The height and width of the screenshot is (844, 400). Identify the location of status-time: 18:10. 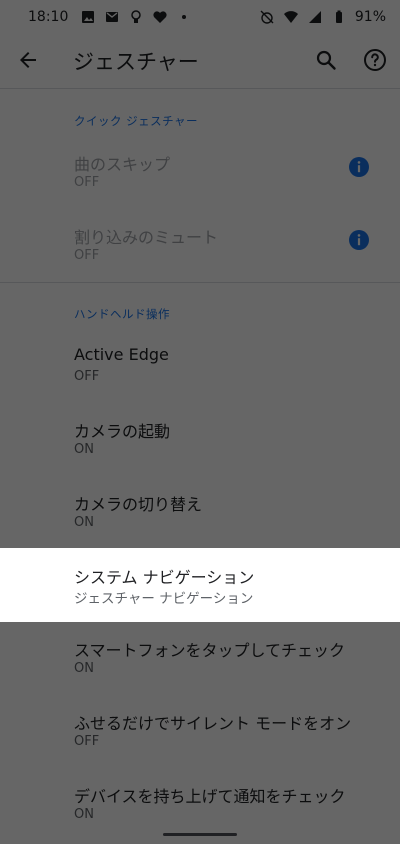
(48, 17).